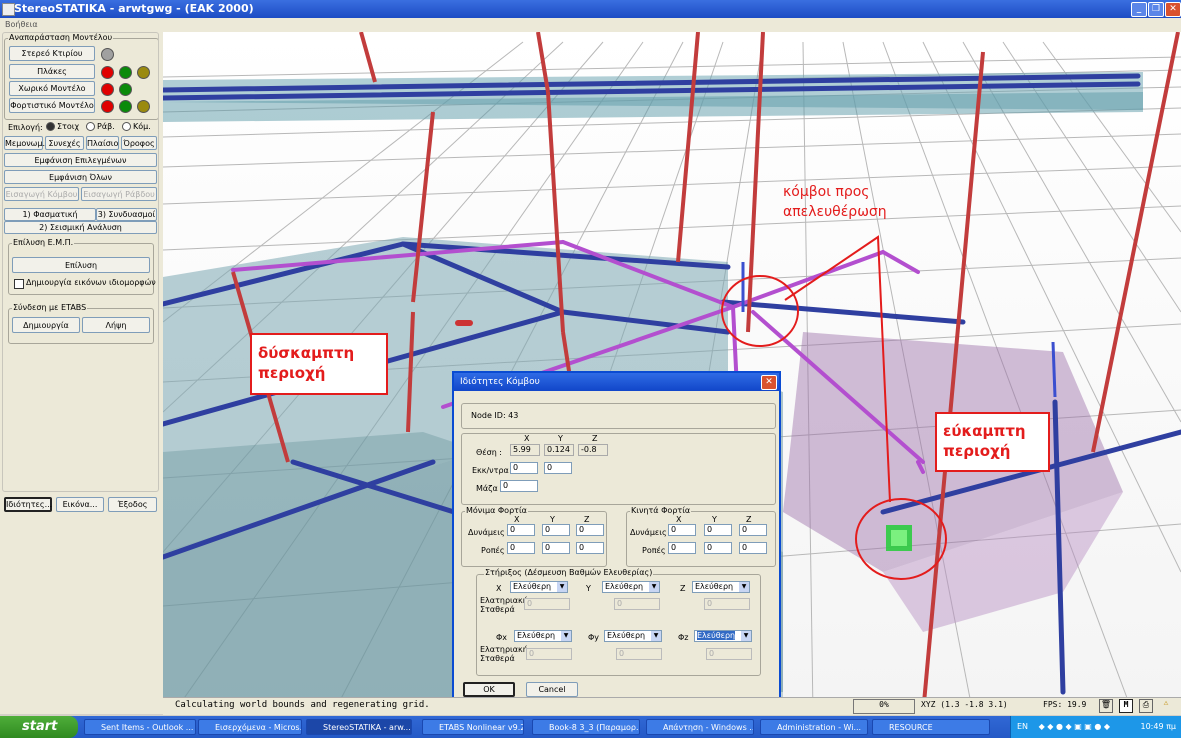 This screenshot has width=1181, height=738. What do you see at coordinates (718, 530) in the screenshot?
I see `live-force-y: 0` at bounding box center [718, 530].